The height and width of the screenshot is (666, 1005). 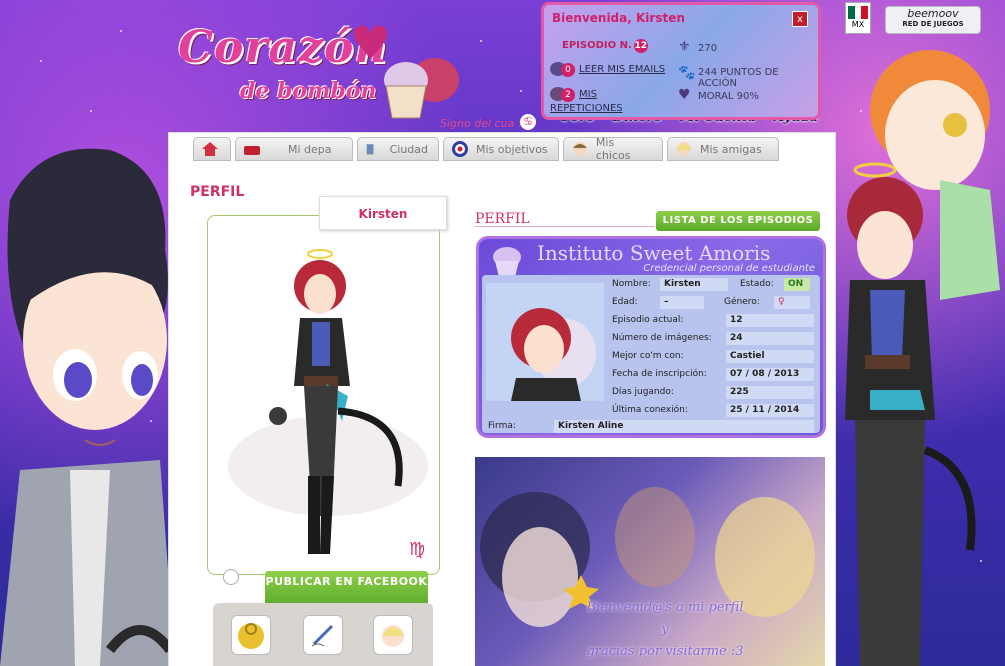 What do you see at coordinates (738, 221) in the screenshot?
I see `episode-list-button: LISTA DE LOS EPISODIOS` at bounding box center [738, 221].